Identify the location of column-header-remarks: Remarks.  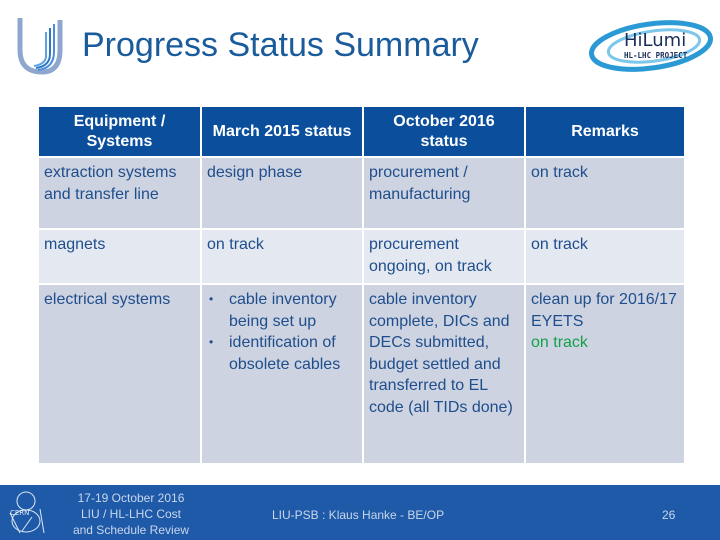
(605, 131).